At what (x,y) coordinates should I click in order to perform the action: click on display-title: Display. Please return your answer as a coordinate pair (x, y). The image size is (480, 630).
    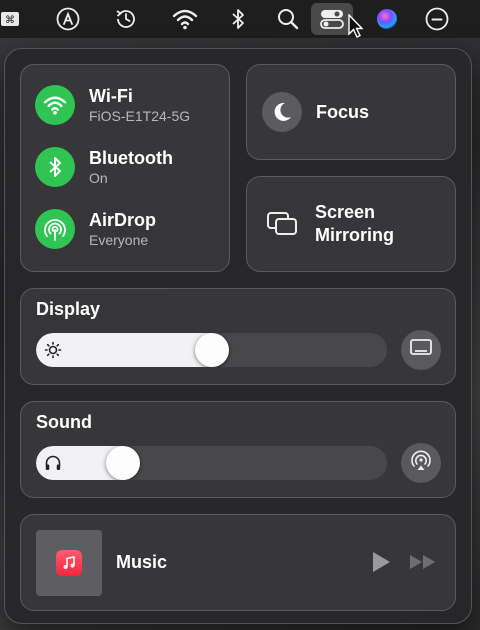
    Looking at the image, I should click on (68, 309).